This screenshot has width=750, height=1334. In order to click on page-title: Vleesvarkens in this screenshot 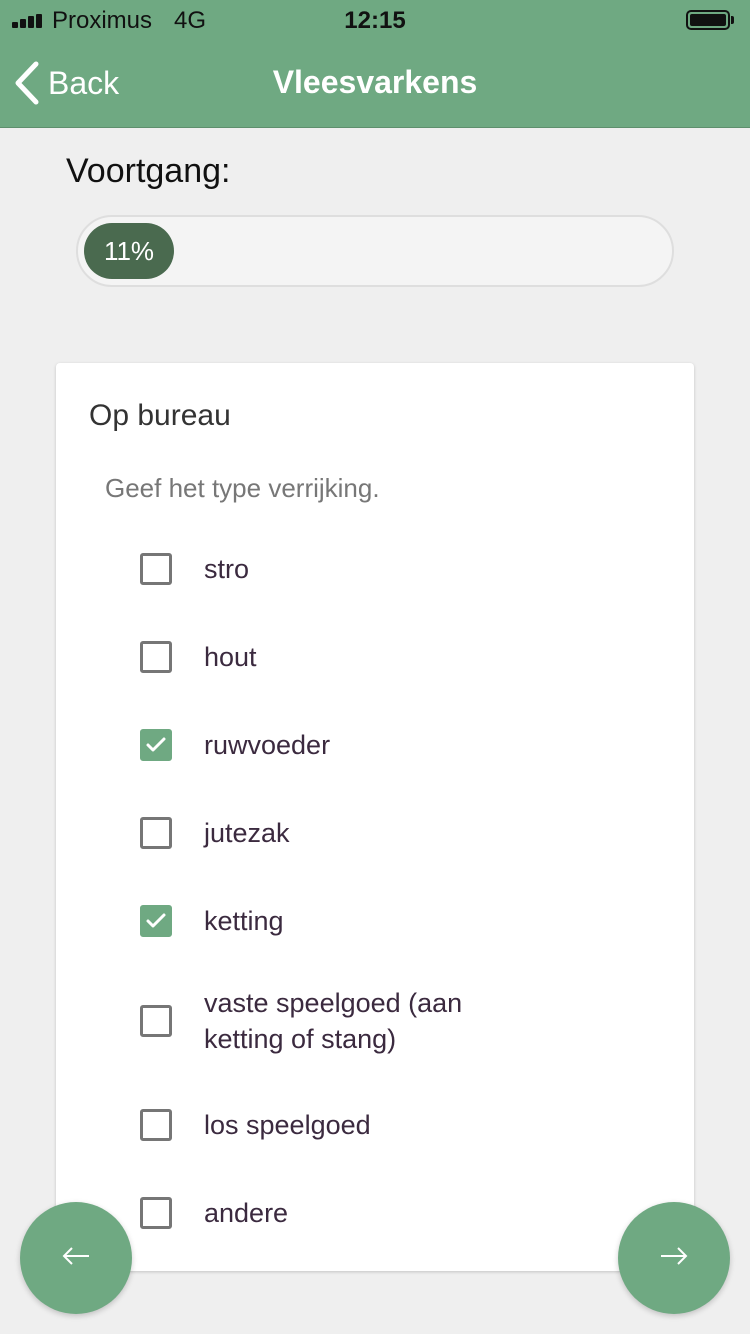, I will do `click(375, 82)`.